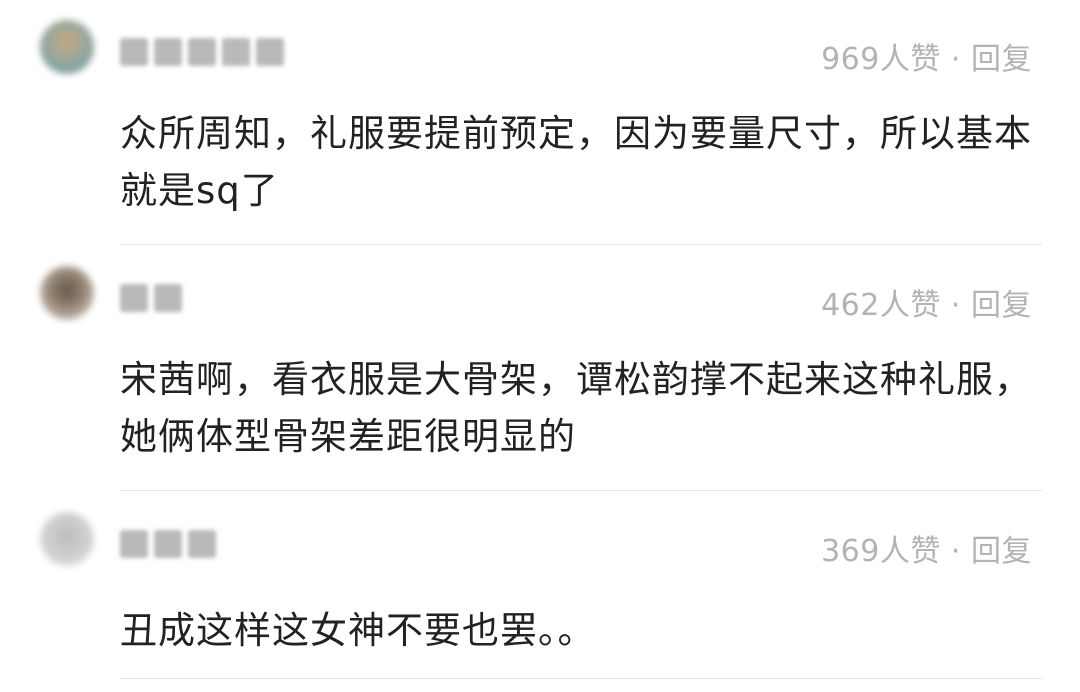 Image resolution: width=1080 pixels, height=692 pixels. Describe the element at coordinates (576, 408) in the screenshot. I see `comment-text: 宋茜啊，看衣服是大骨架，谭松韵撑不起来这种礼服，她俩体型骨架差距很明显的` at that location.